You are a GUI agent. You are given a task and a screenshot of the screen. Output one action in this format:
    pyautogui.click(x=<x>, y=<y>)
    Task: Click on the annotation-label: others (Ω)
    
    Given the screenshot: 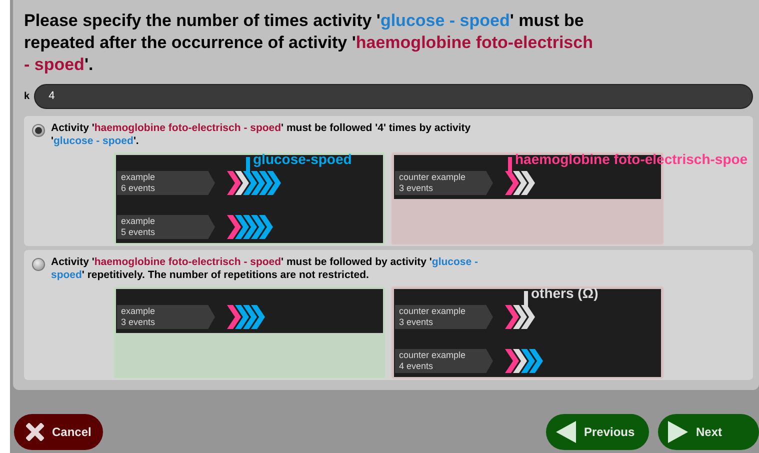 What is the action you would take?
    pyautogui.click(x=564, y=293)
    